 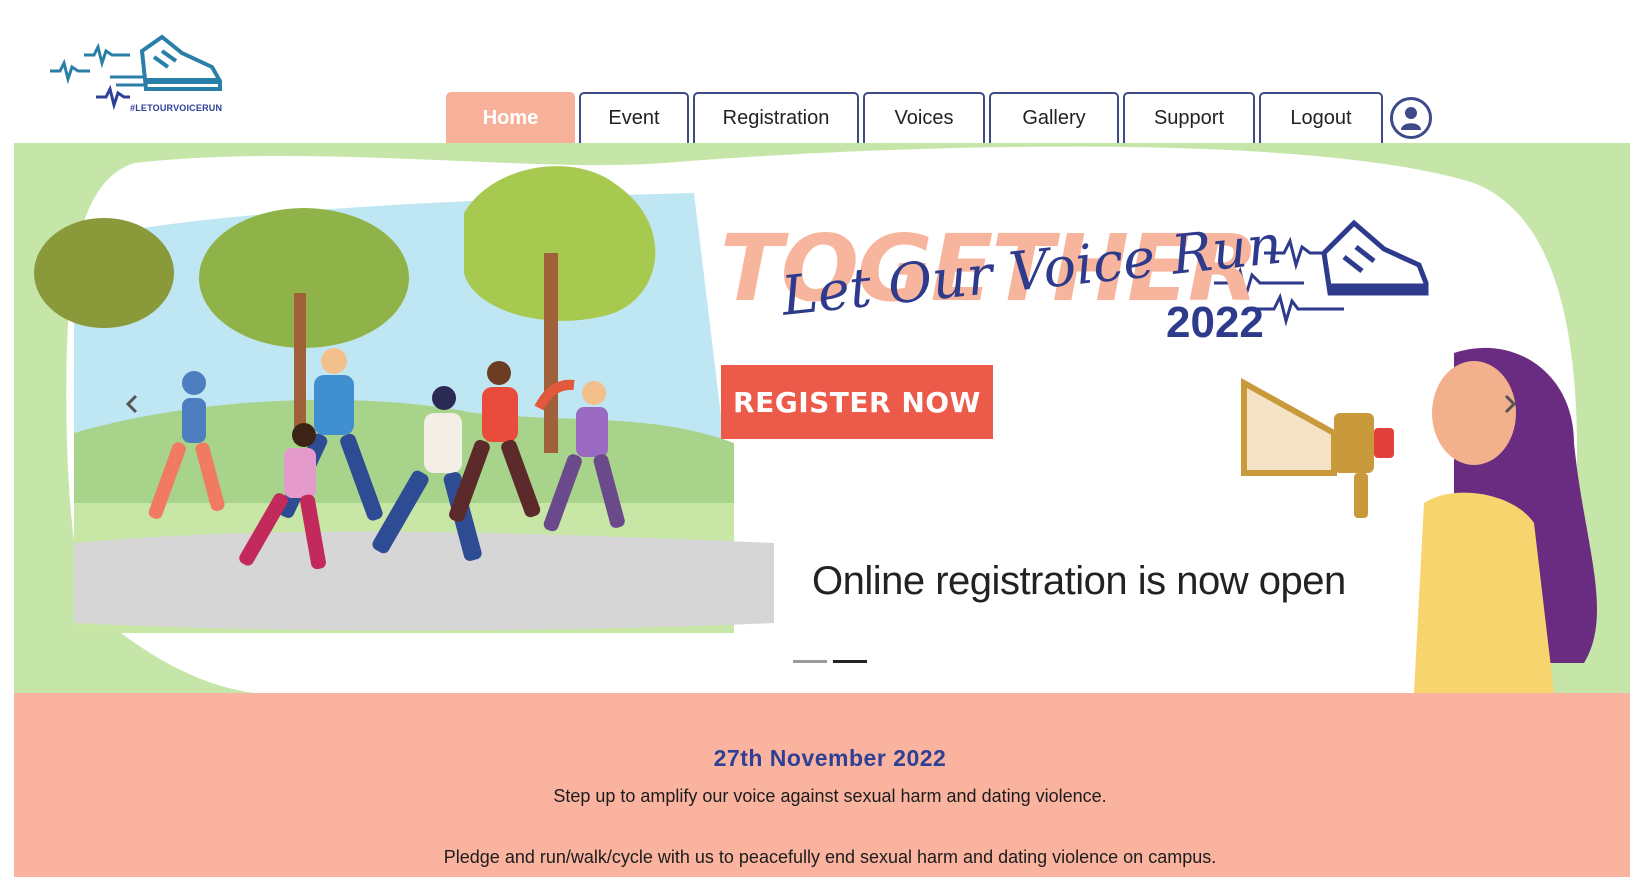 I want to click on user-avatar-icon, so click(x=1411, y=118).